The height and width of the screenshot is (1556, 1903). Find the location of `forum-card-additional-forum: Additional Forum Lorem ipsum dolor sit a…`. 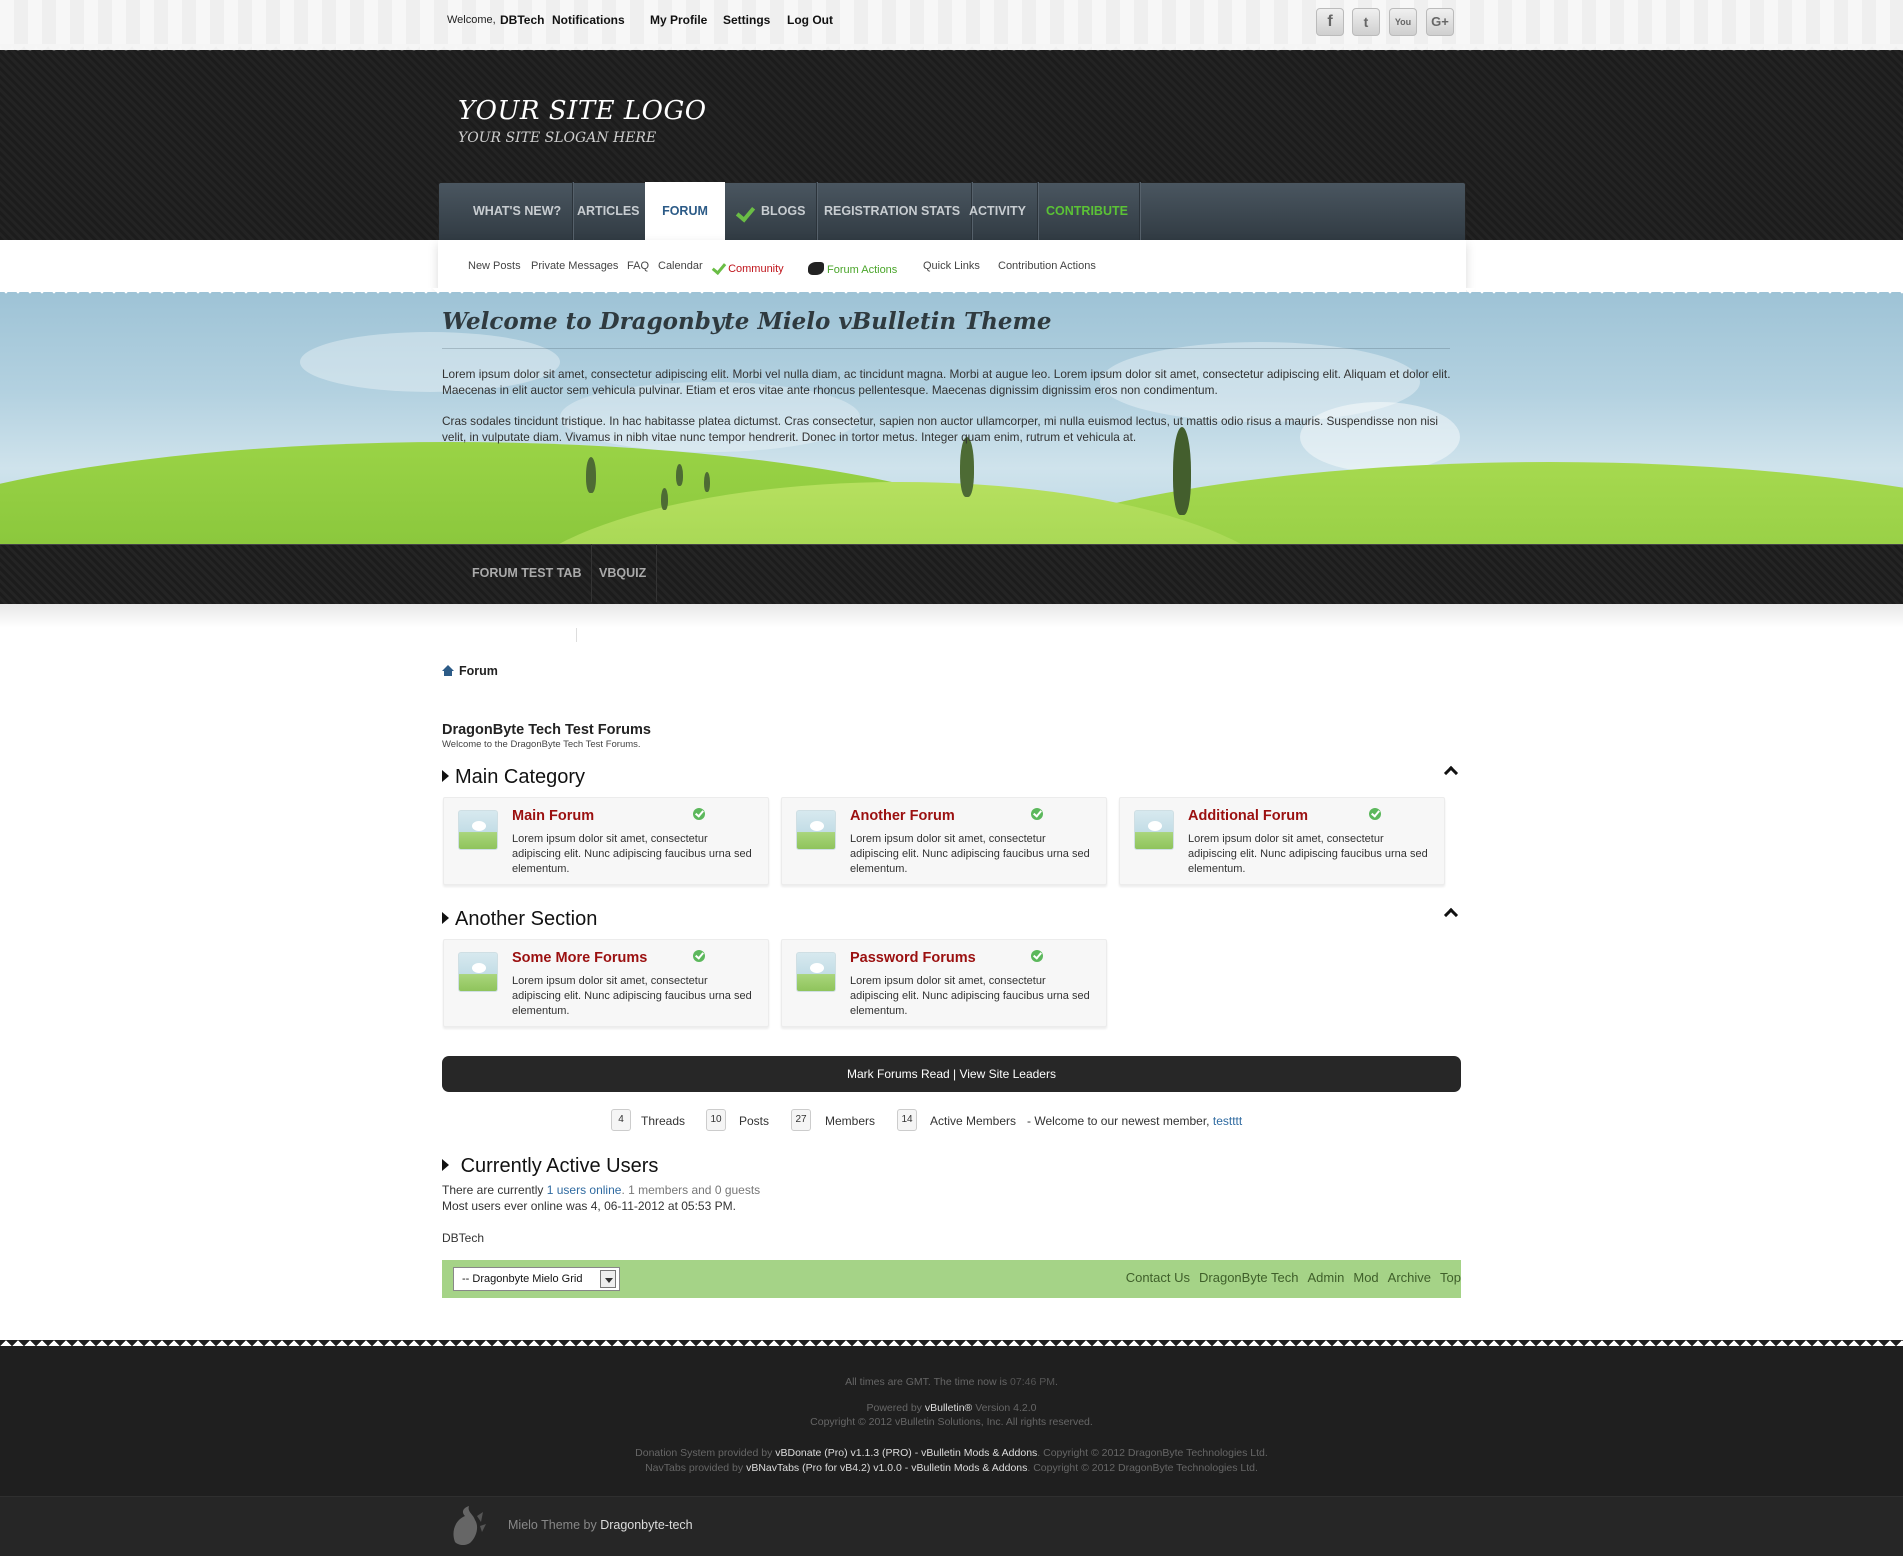

forum-card-additional-forum: Additional Forum Lorem ipsum dolor sit a… is located at coordinates (1282, 841).